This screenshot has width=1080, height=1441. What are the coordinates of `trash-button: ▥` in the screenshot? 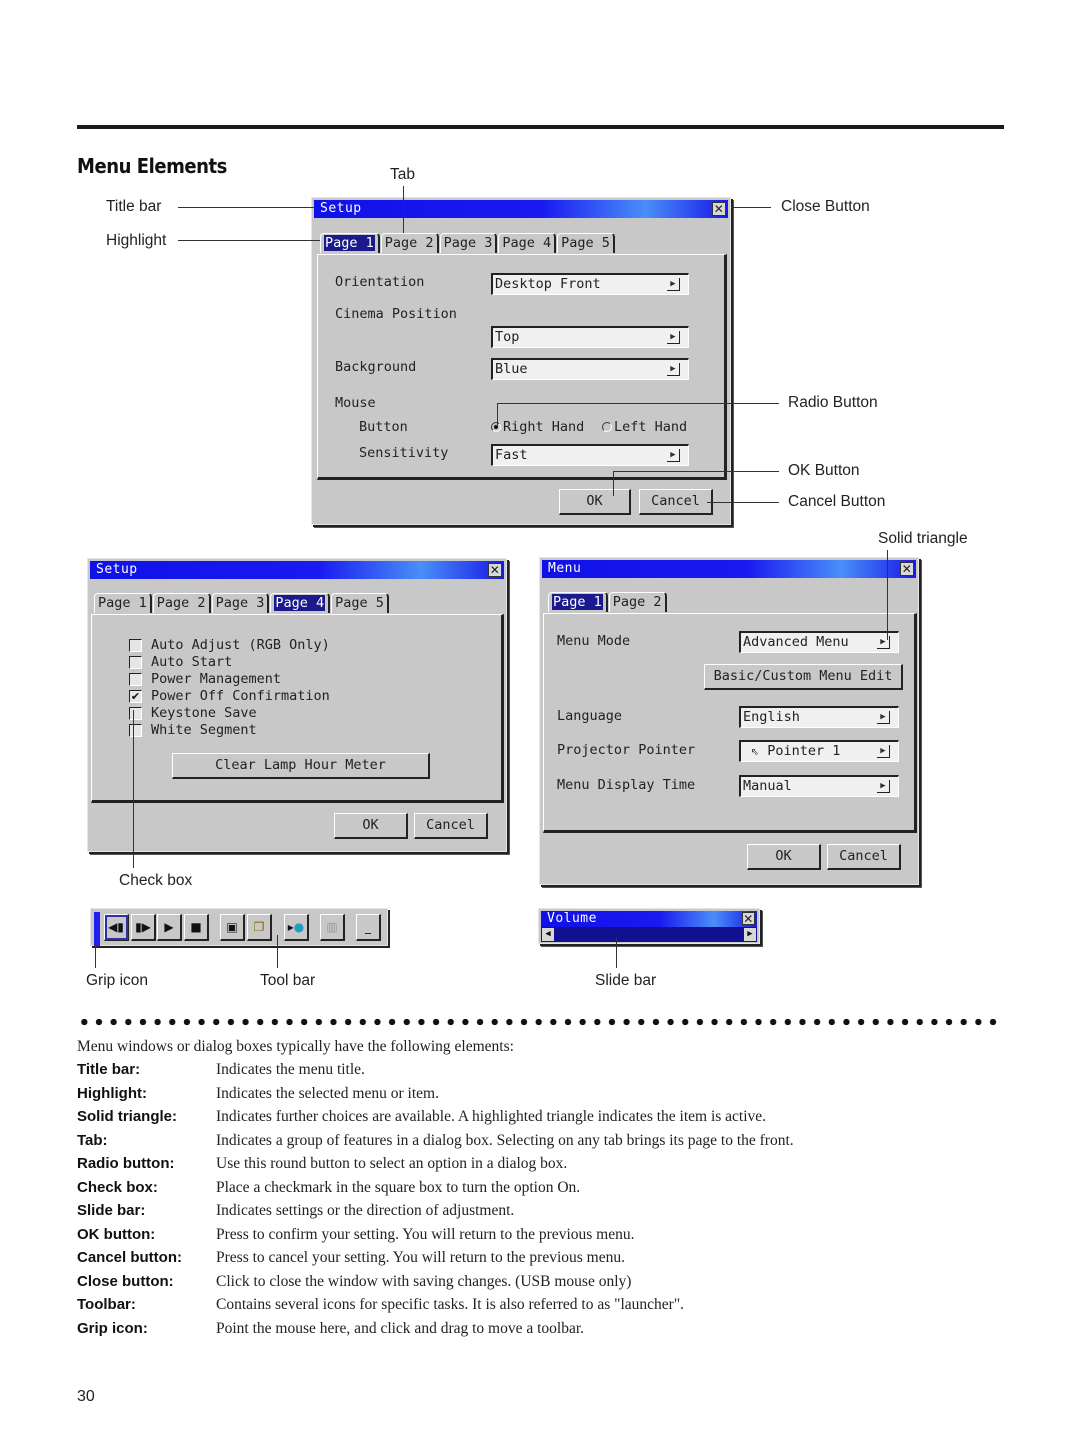 It's located at (332, 927).